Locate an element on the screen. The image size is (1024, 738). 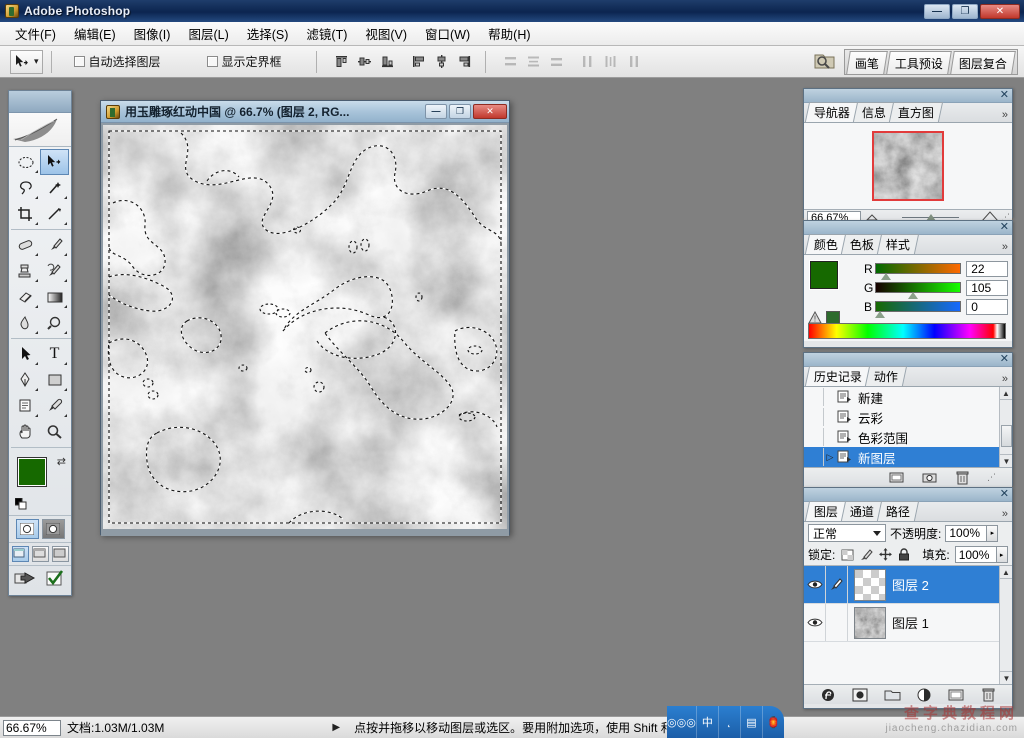
history-item: ▷ 新图层 is located at coordinates (908, 457).